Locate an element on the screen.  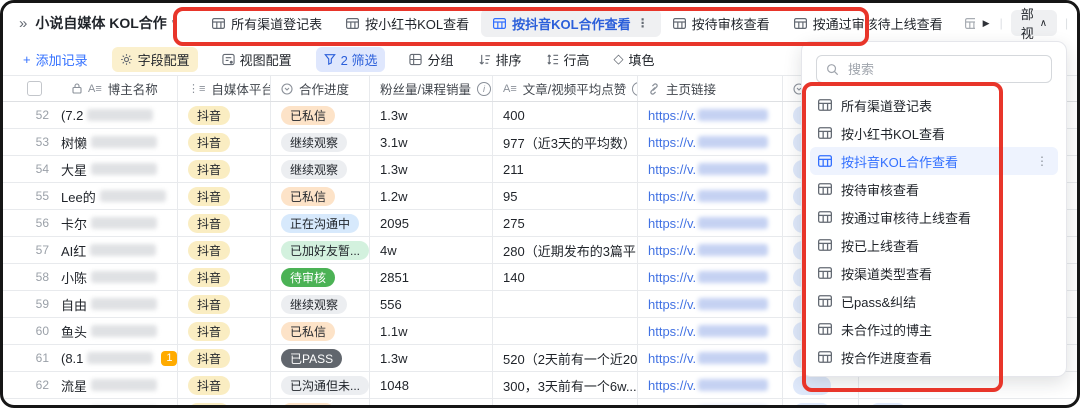
fill-color-button: ◇ 填色 is located at coordinates (634, 59).